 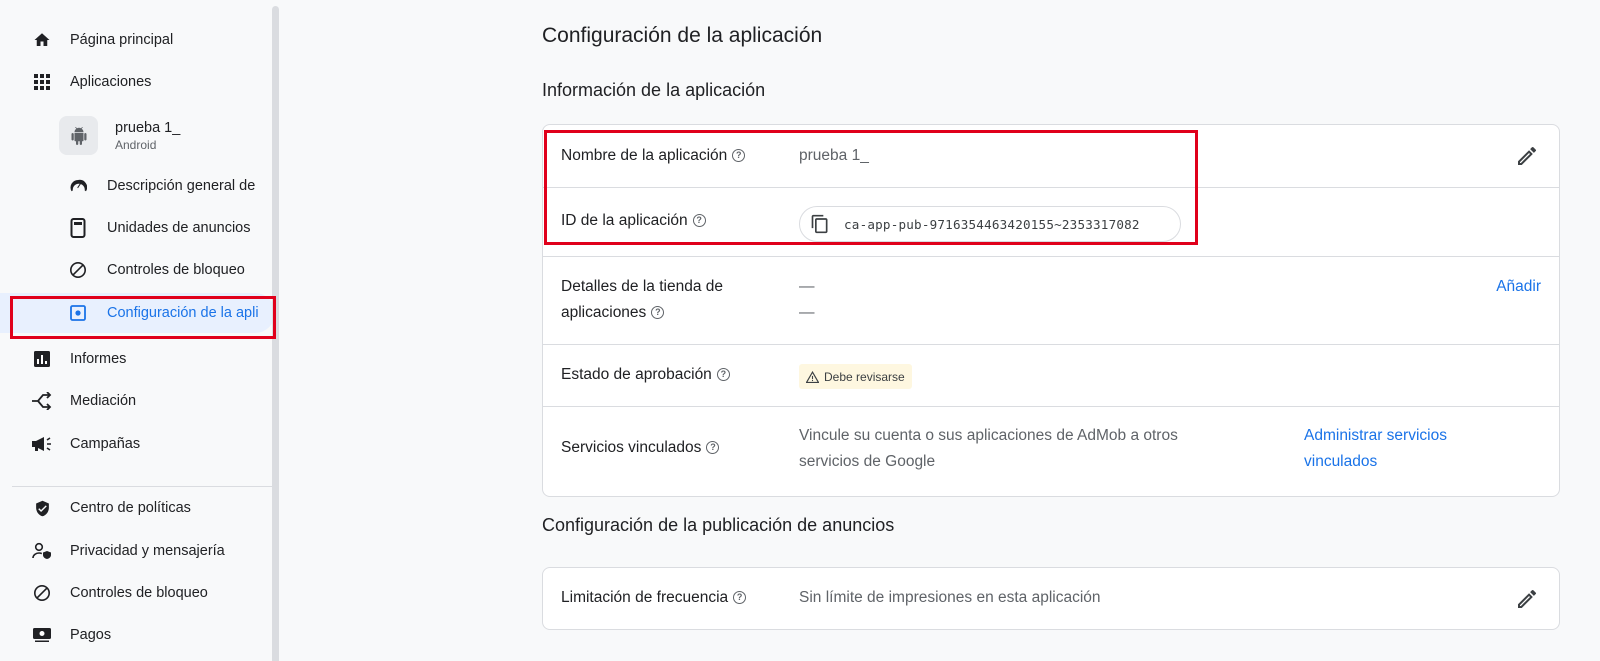 I want to click on app-id-copy-chip: ca-app-pub-9716354463420155~2353317082, so click(x=990, y=224).